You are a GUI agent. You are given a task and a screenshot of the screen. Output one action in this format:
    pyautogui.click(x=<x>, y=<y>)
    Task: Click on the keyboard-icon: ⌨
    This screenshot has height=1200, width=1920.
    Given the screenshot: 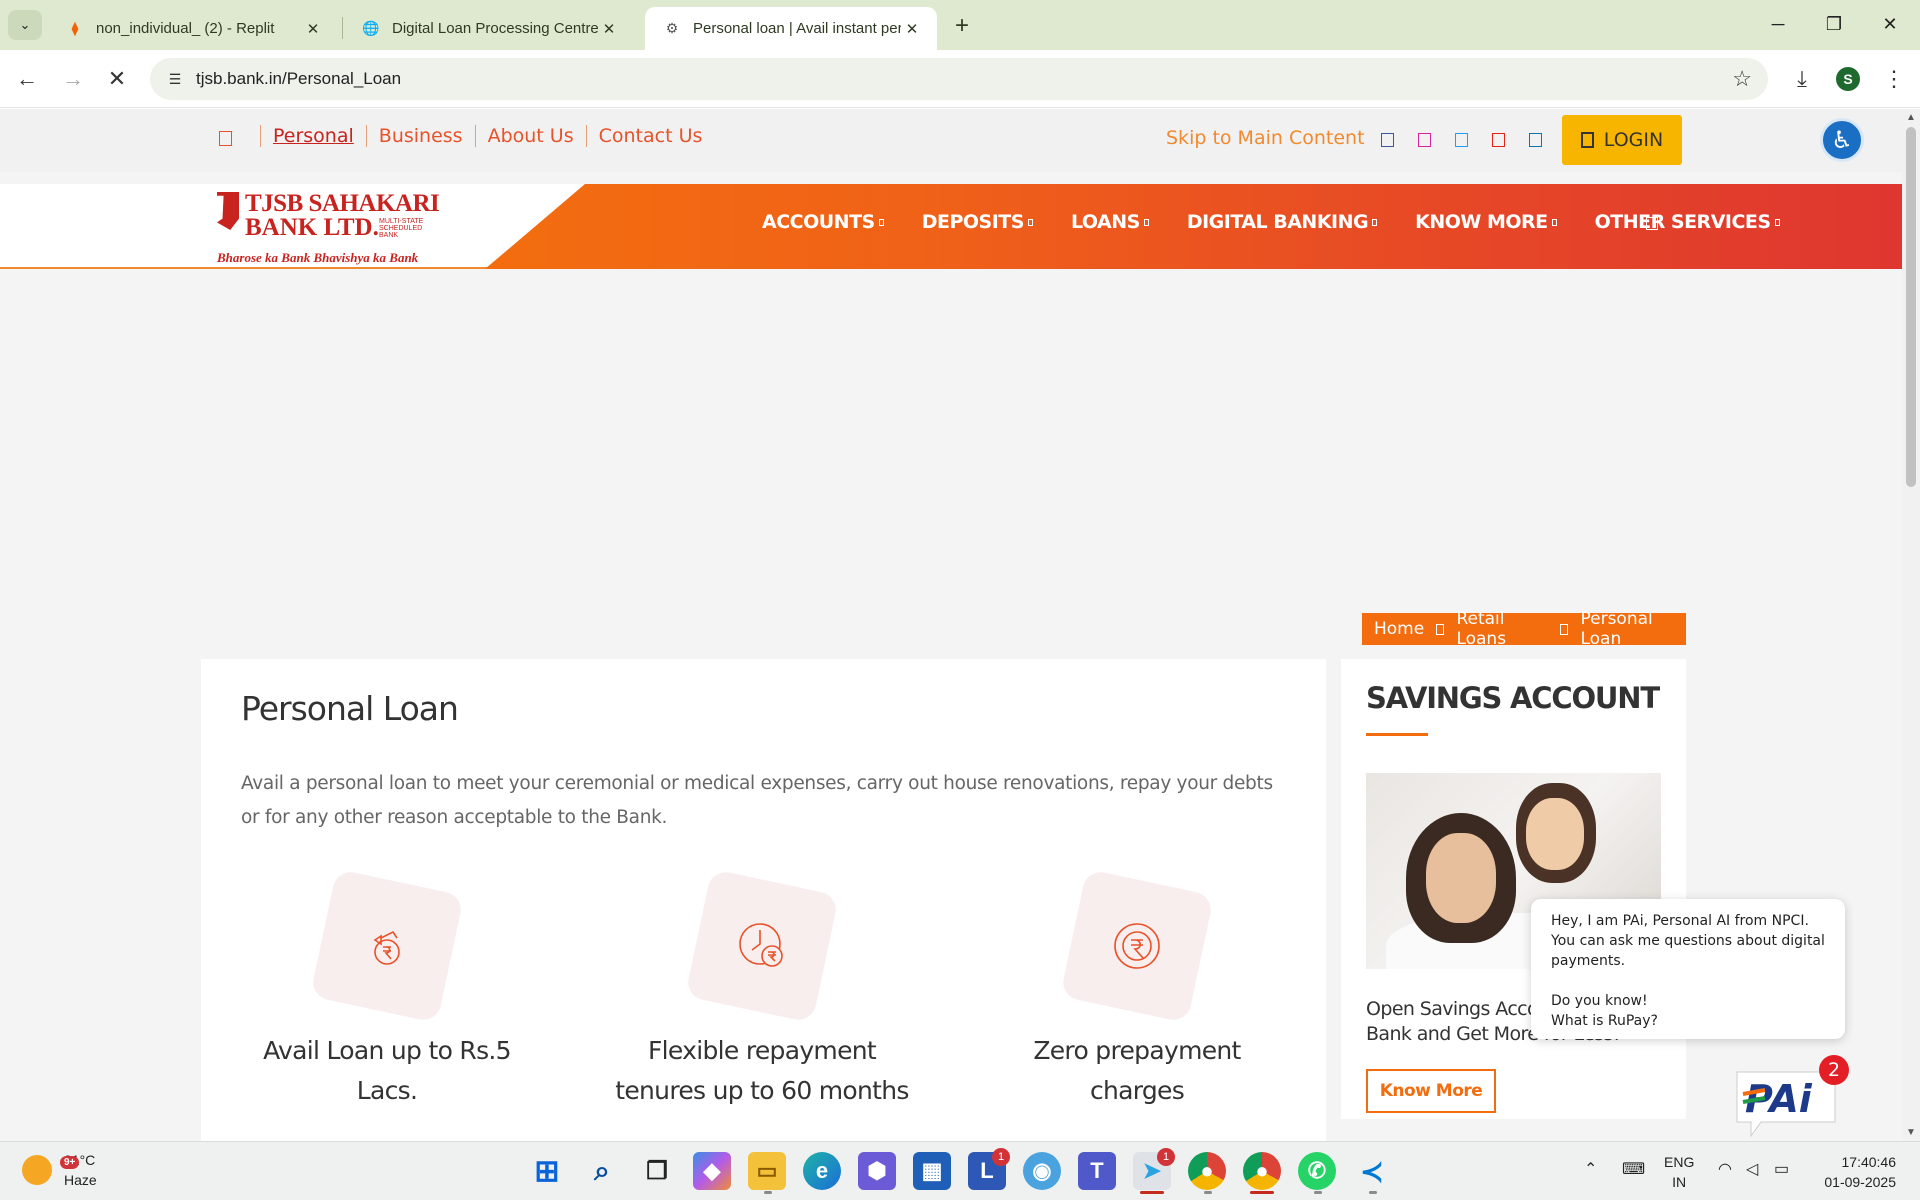 What is the action you would take?
    pyautogui.click(x=1633, y=1169)
    